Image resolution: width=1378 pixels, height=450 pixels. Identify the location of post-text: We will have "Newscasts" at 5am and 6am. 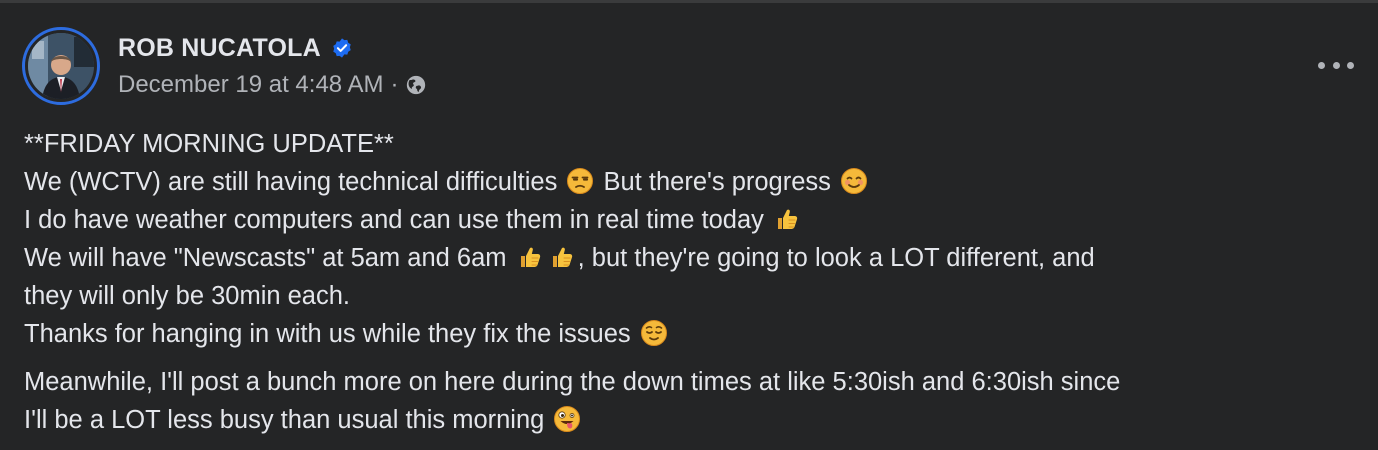
(265, 258).